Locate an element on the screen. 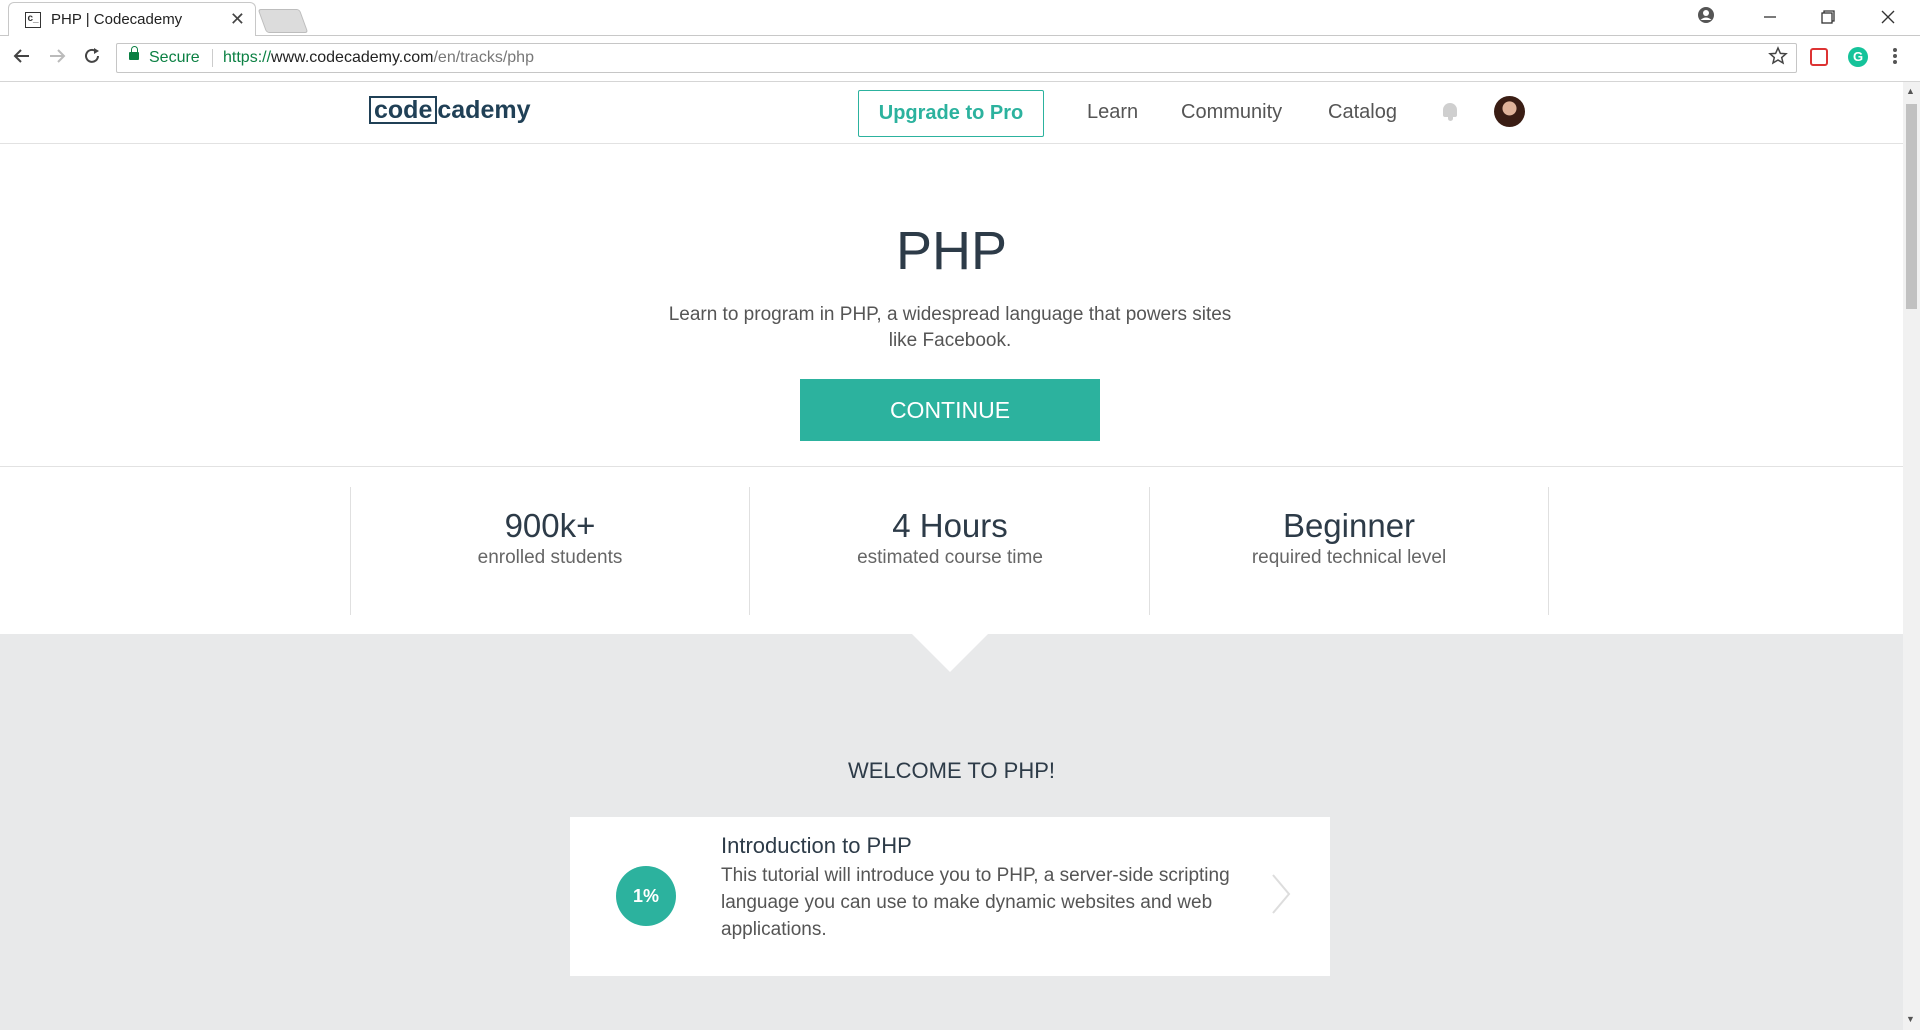 The height and width of the screenshot is (1030, 1920). section-pointer is located at coordinates (950, 653).